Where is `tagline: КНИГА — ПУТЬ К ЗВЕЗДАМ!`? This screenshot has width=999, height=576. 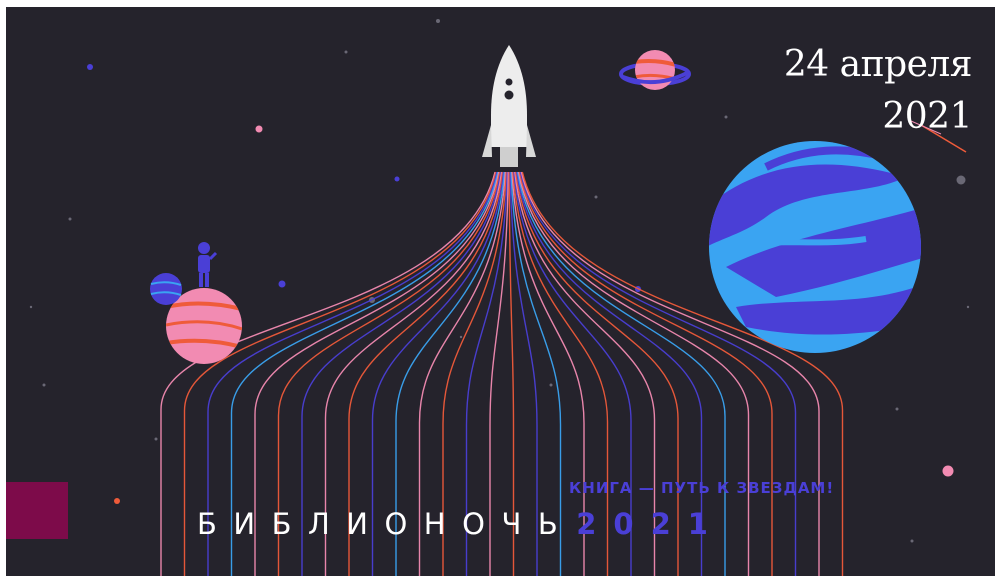
tagline: КНИГА — ПУТЬ К ЗВЕЗДАМ! is located at coordinates (702, 488).